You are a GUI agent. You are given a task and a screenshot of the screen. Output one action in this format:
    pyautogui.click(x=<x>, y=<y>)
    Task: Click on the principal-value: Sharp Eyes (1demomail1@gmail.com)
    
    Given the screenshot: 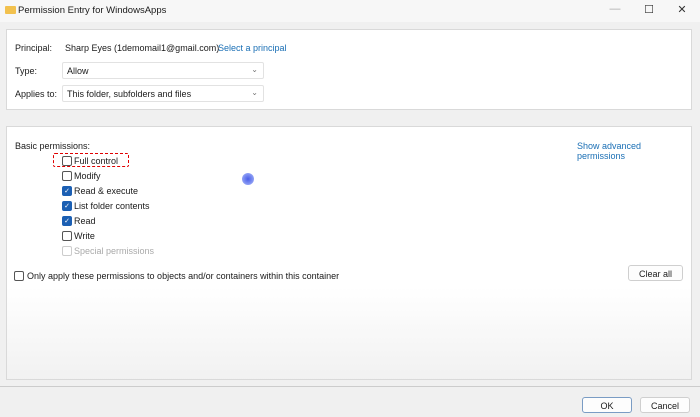 What is the action you would take?
    pyautogui.click(x=142, y=48)
    